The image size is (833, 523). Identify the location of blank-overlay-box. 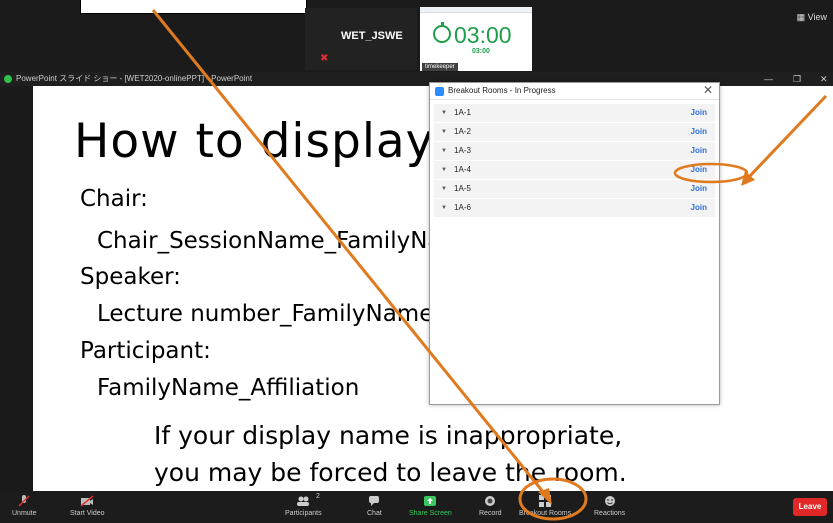
(193, 7).